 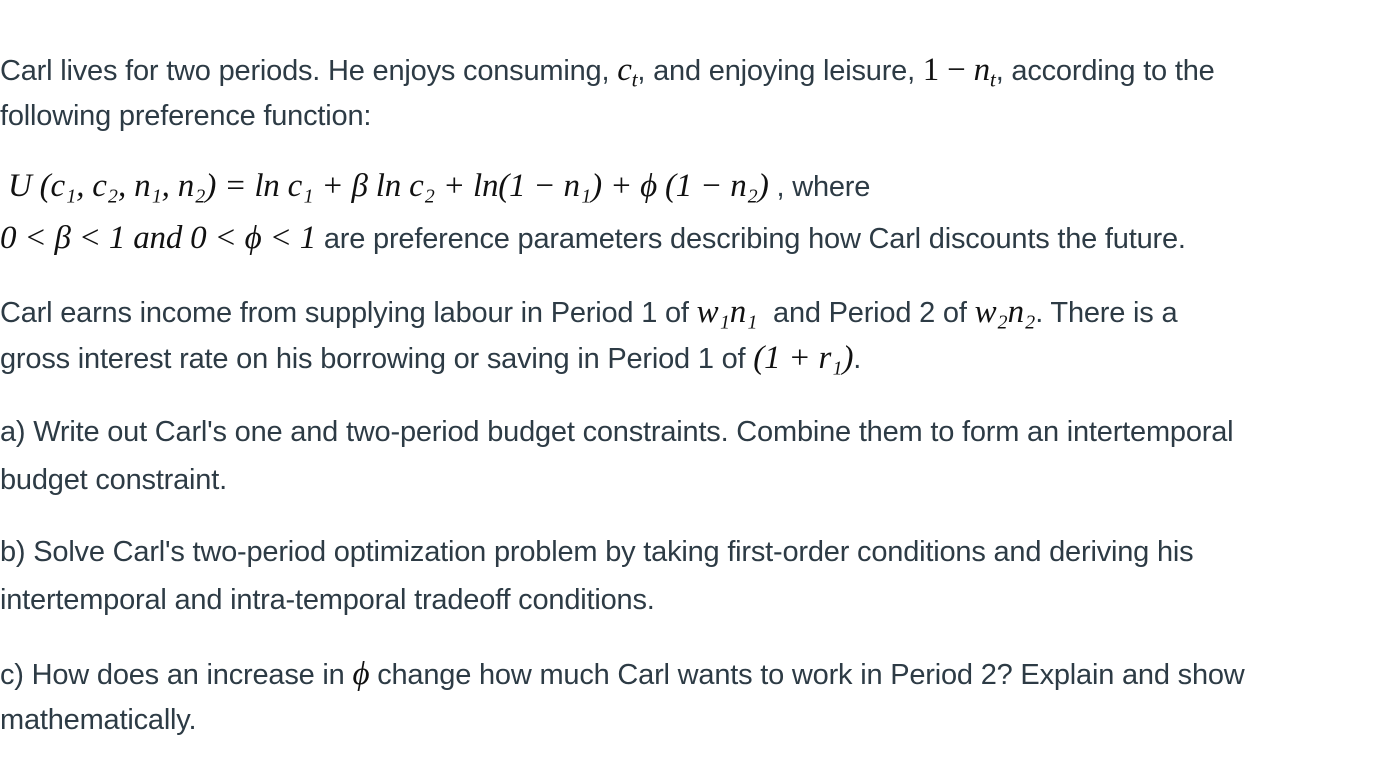 What do you see at coordinates (627, 72) in the screenshot?
I see `ct-variable: ct` at bounding box center [627, 72].